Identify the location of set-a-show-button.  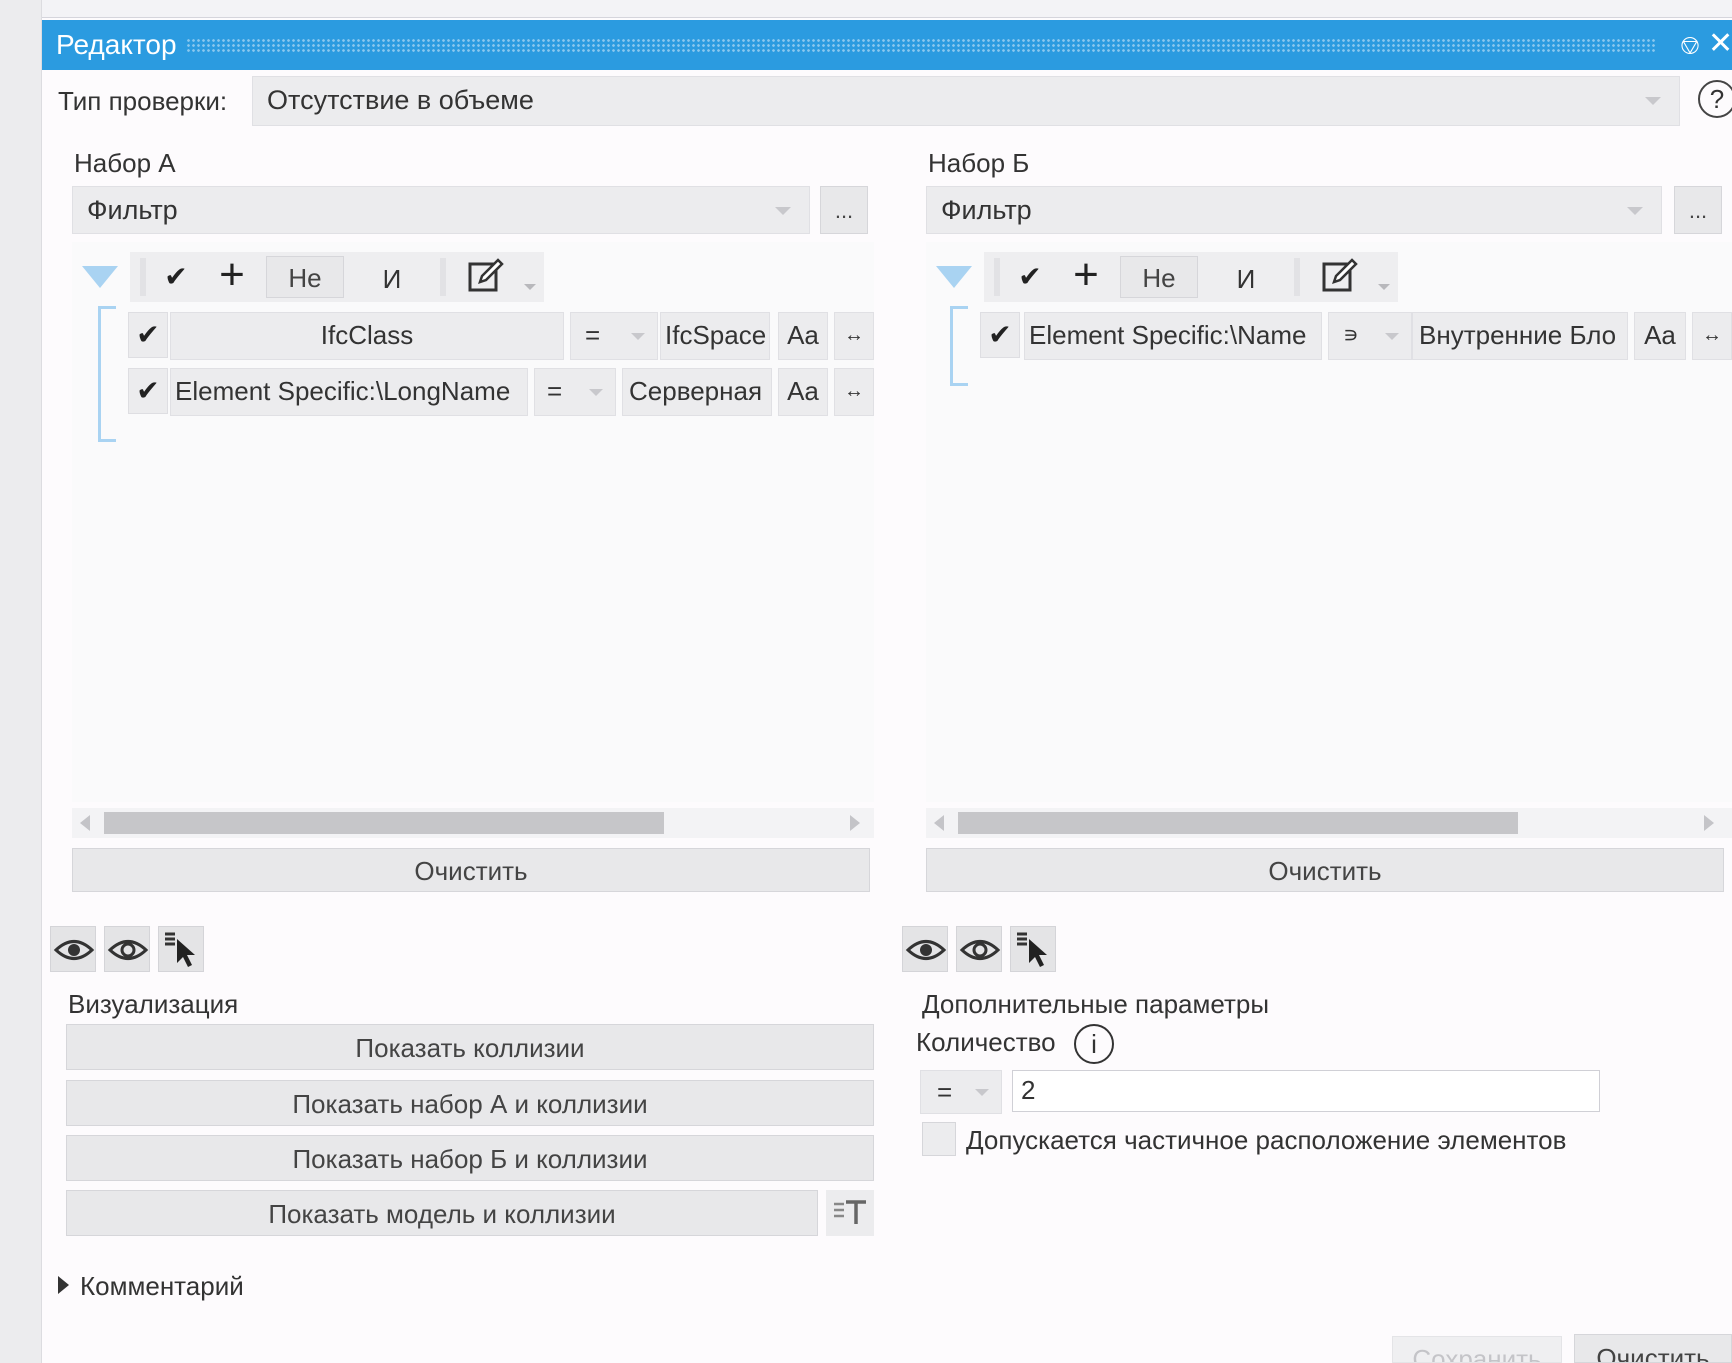
(73, 949).